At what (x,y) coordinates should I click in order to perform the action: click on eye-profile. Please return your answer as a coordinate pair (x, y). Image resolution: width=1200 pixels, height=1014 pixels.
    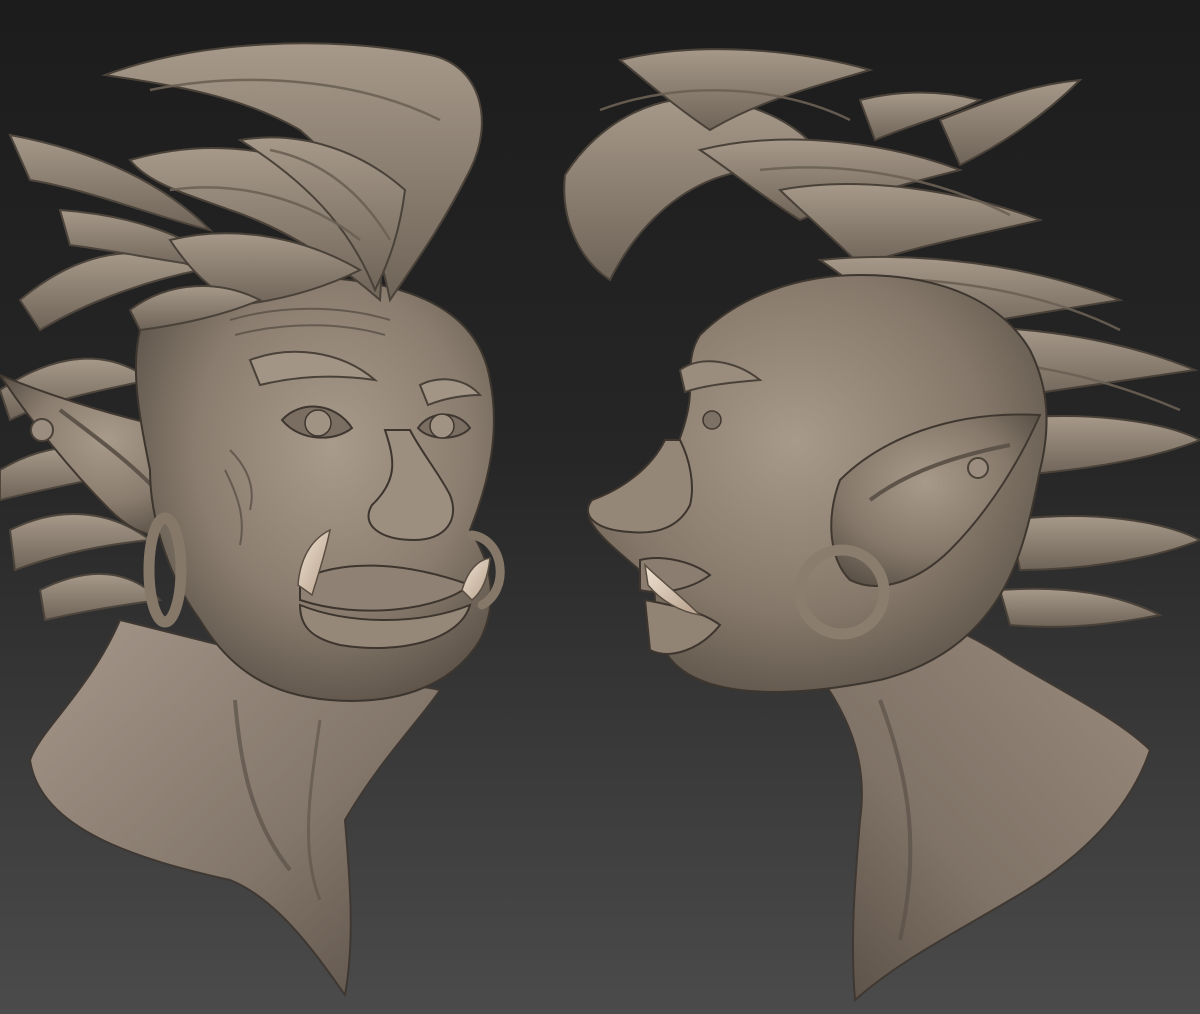
    Looking at the image, I should click on (712, 420).